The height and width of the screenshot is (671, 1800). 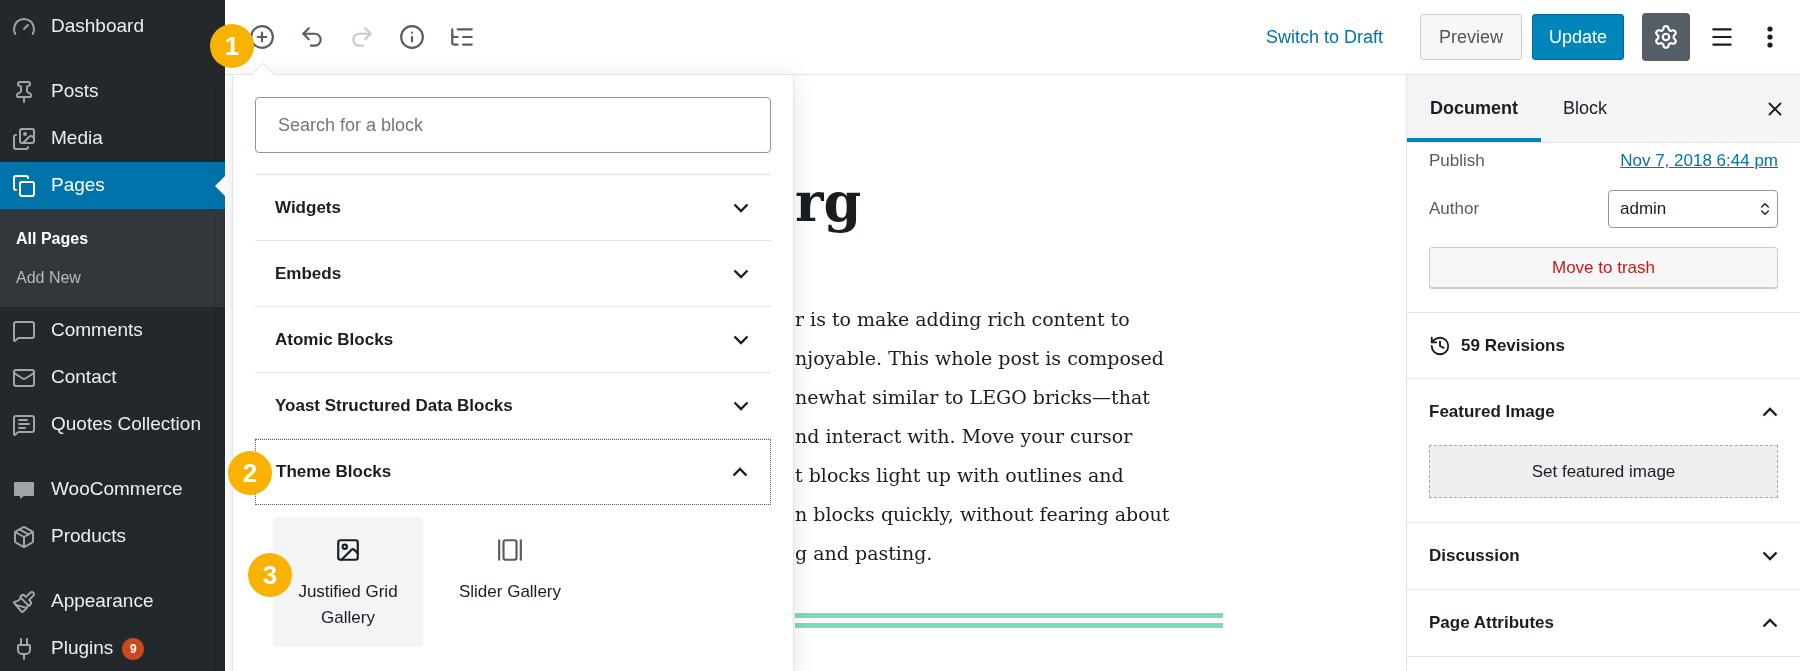 What do you see at coordinates (24, 138) in the screenshot?
I see `media-icon` at bounding box center [24, 138].